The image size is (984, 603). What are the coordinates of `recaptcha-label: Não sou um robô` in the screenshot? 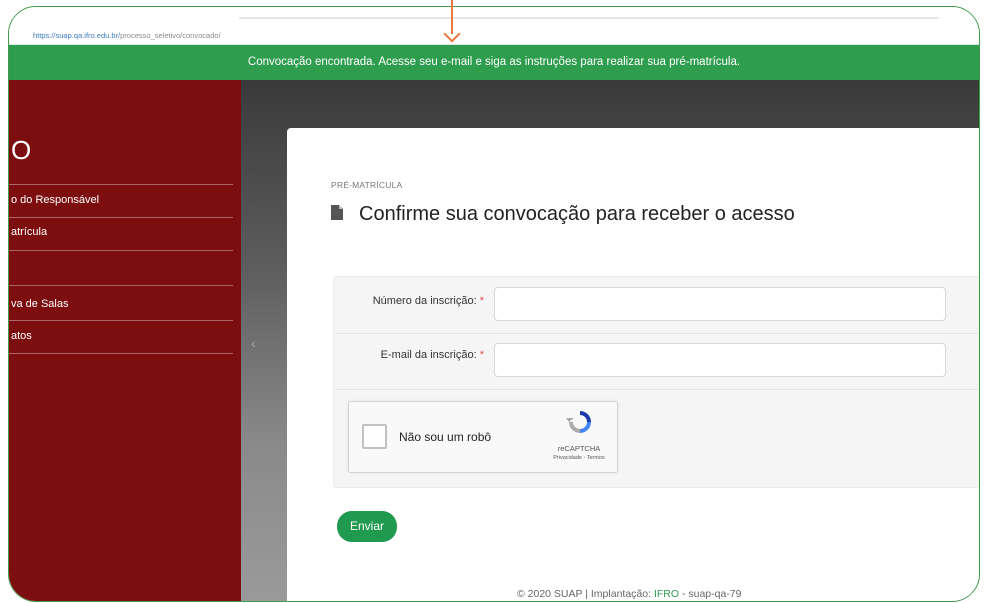 It's located at (445, 437).